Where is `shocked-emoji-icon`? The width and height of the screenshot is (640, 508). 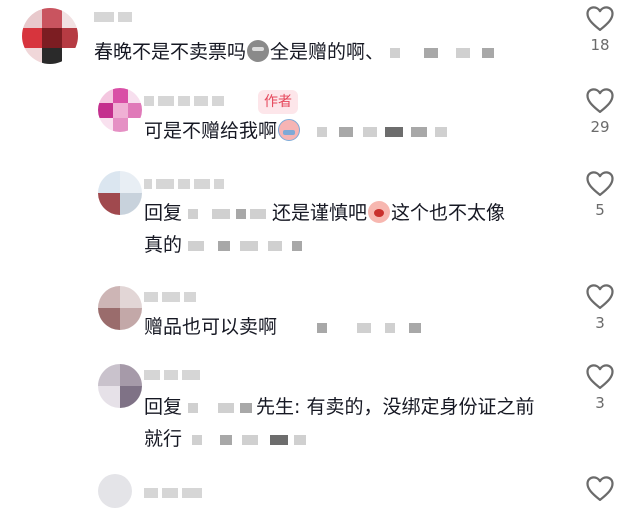 shocked-emoji-icon is located at coordinates (379, 212).